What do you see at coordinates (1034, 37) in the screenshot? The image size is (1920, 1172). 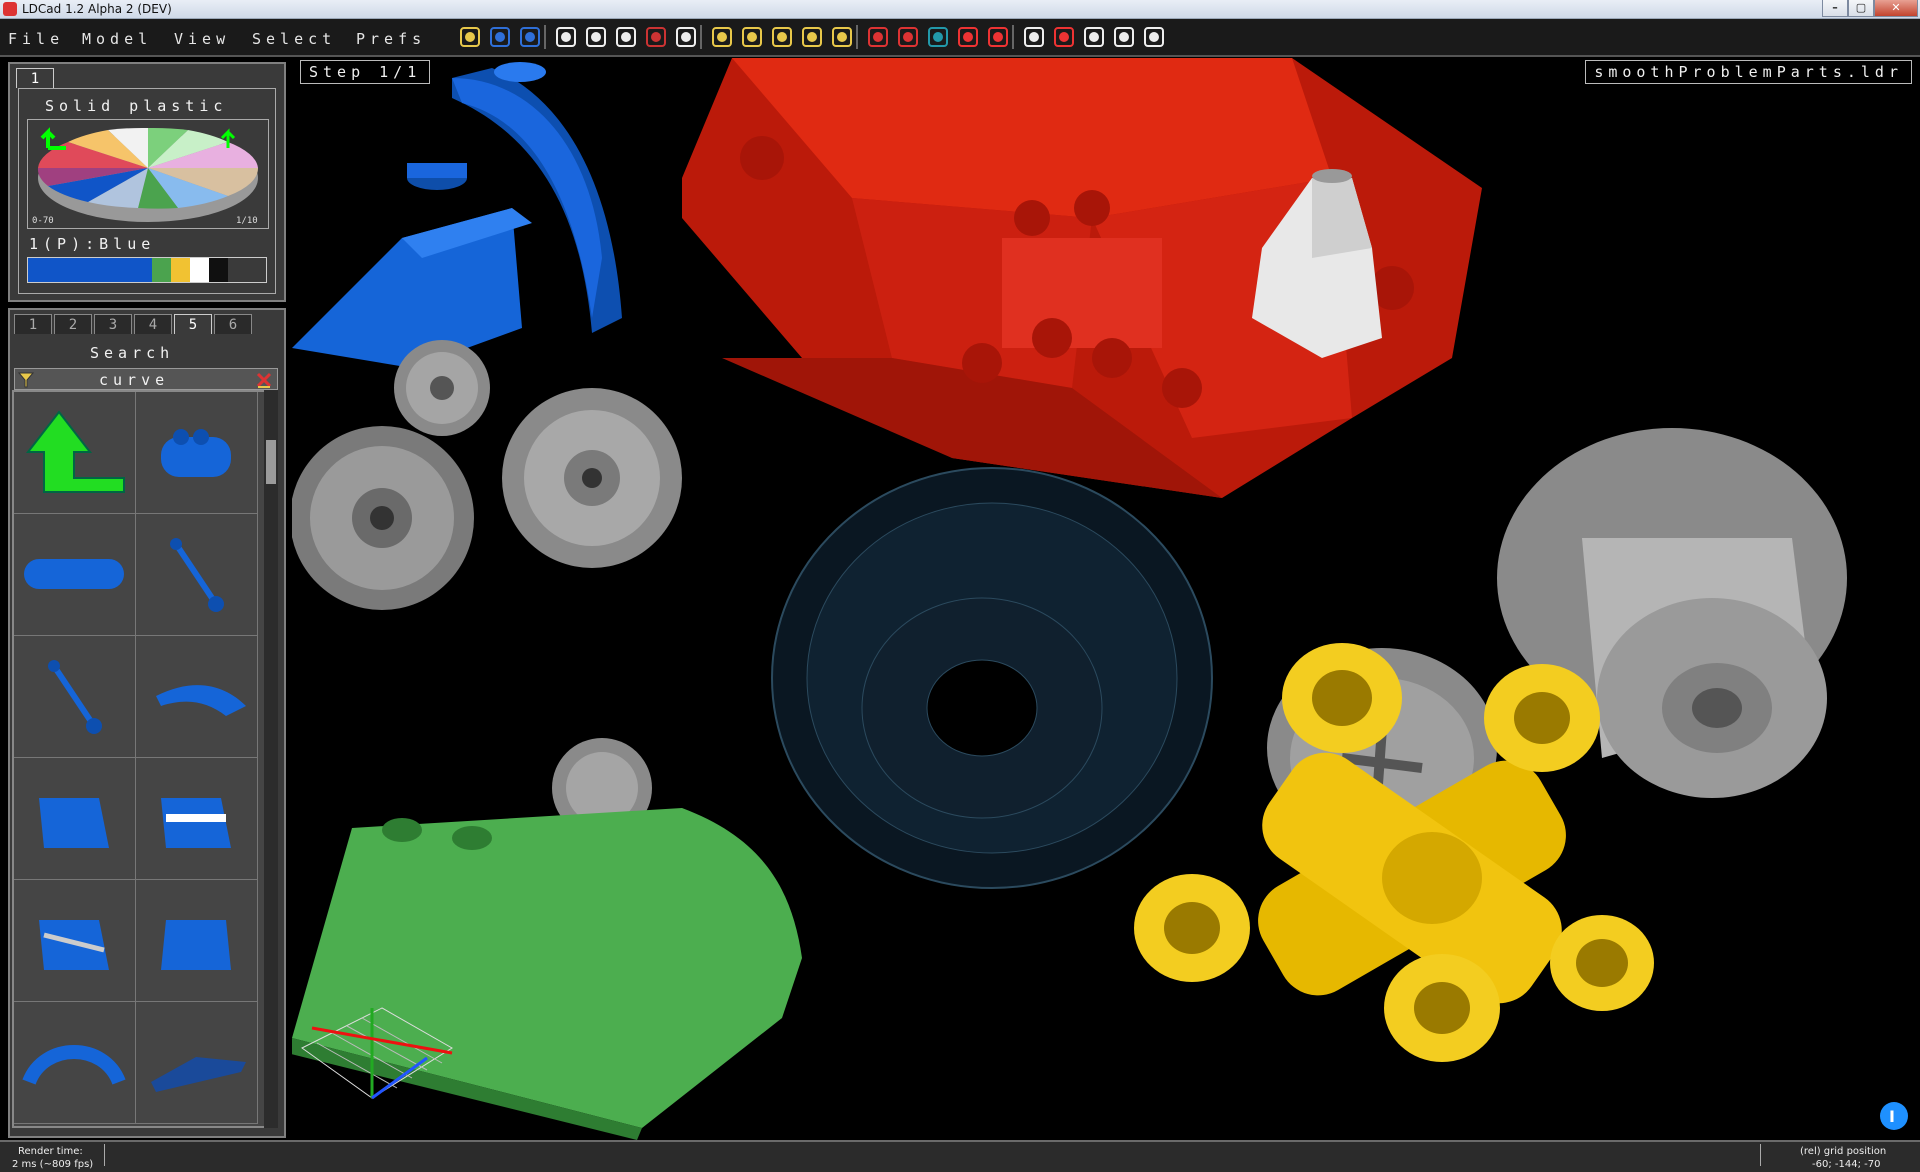 I see `move-icon` at bounding box center [1034, 37].